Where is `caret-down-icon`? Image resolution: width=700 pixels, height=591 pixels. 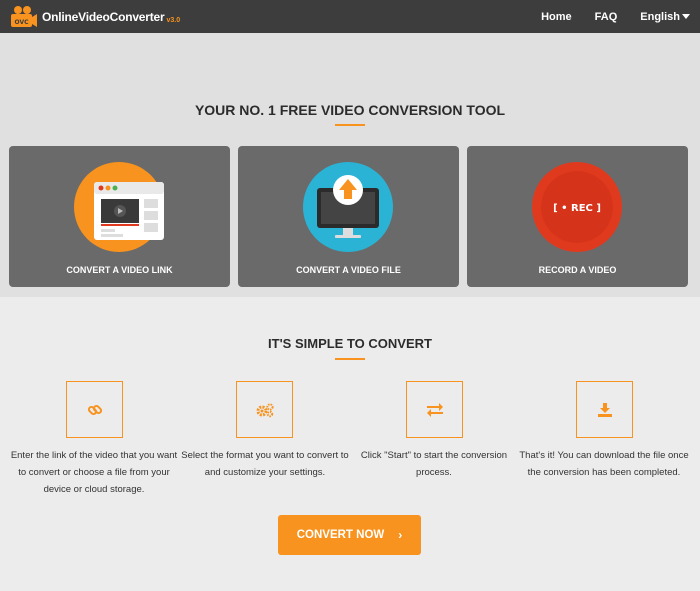 caret-down-icon is located at coordinates (686, 16).